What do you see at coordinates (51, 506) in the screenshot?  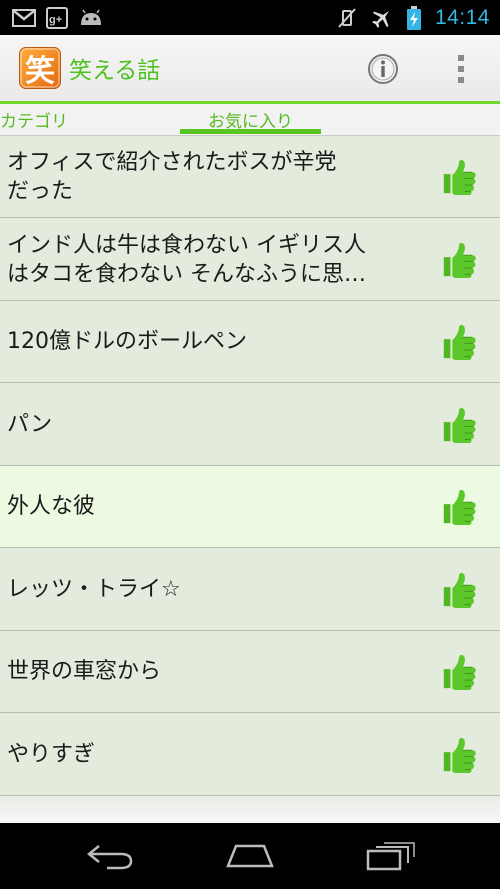 I see `list-item-title: 外人な彼` at bounding box center [51, 506].